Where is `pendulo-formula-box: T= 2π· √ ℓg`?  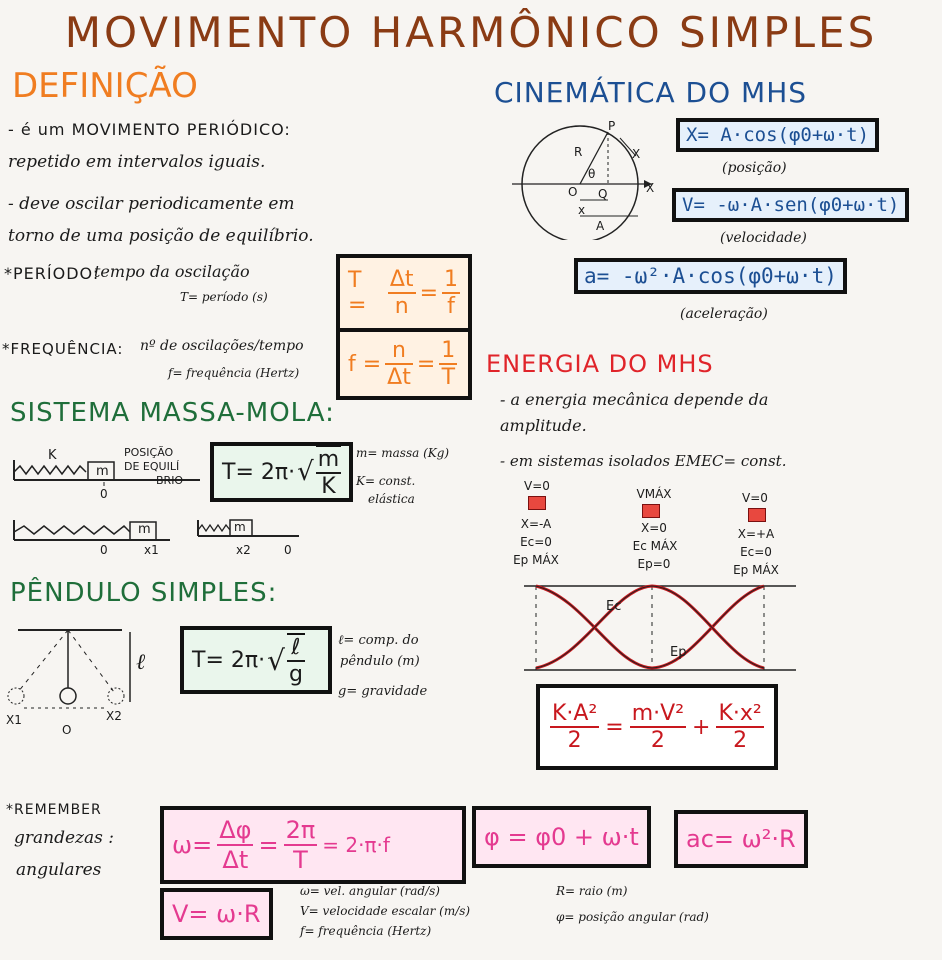
pendulo-formula-box: T= 2π· √ ℓg is located at coordinates (256, 660).